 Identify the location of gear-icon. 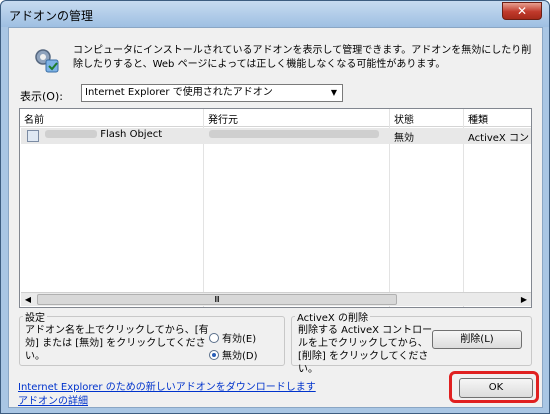
(47, 61).